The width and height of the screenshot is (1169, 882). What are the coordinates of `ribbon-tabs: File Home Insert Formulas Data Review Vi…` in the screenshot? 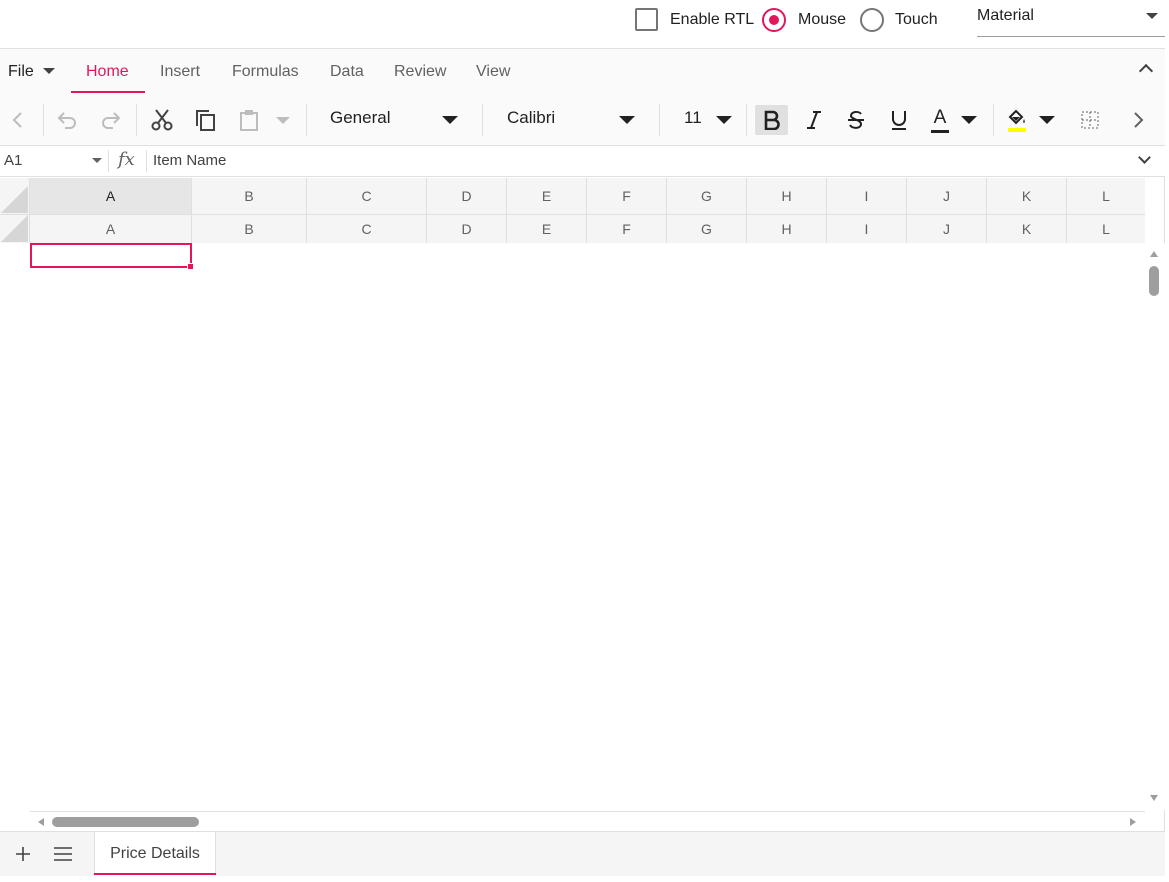 It's located at (582, 71).